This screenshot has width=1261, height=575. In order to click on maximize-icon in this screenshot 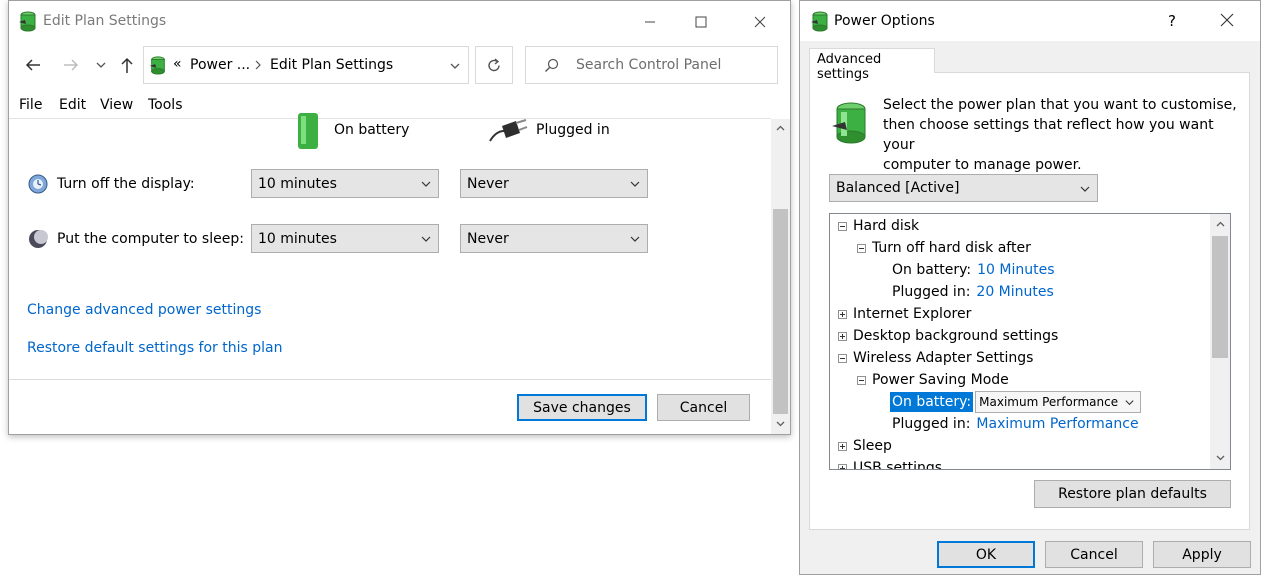, I will do `click(701, 22)`.